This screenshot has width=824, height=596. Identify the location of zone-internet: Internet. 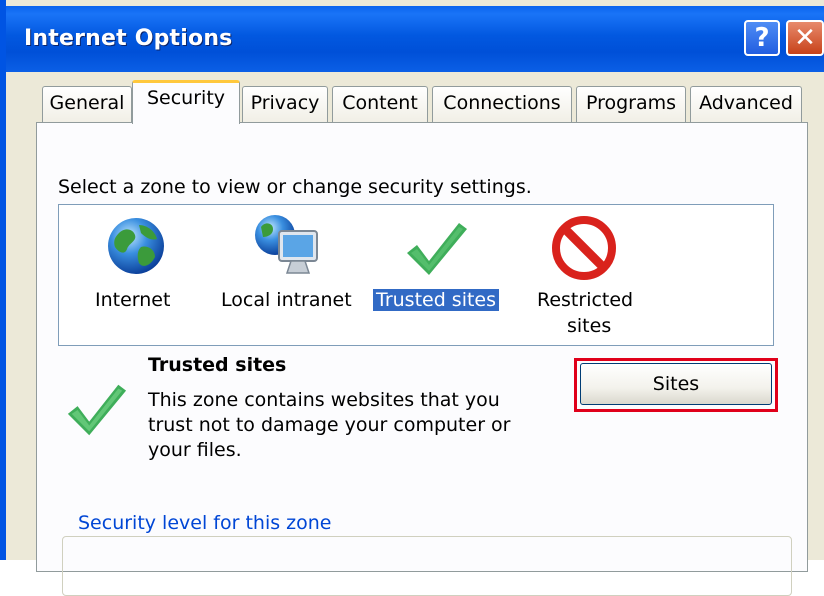
(134, 275).